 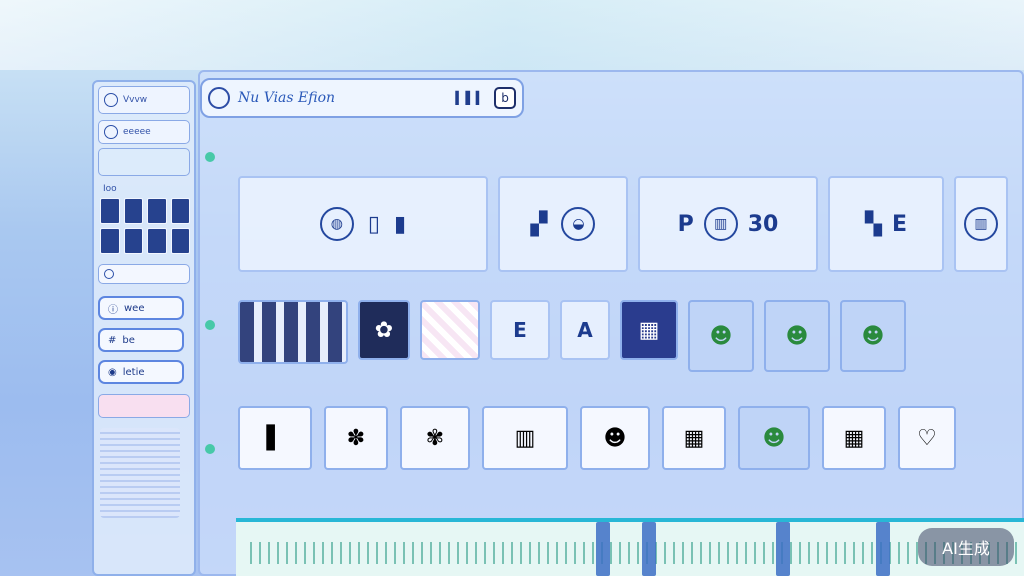 I want to click on location-icon, so click(x=111, y=100).